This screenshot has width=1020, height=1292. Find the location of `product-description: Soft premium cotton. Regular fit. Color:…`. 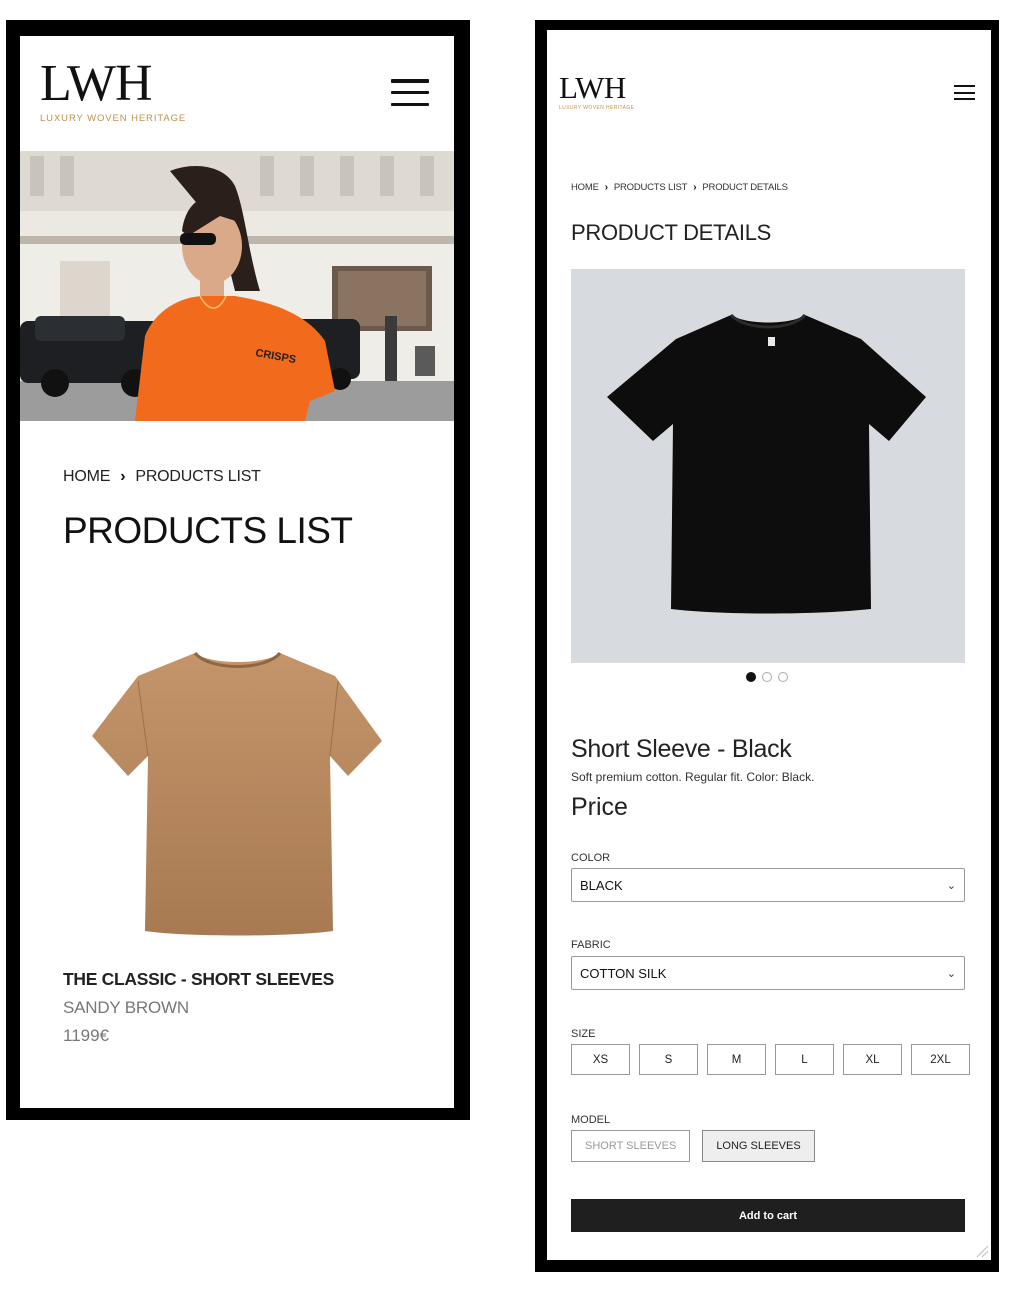

product-description: Soft premium cotton. Regular fit. Color:… is located at coordinates (693, 777).